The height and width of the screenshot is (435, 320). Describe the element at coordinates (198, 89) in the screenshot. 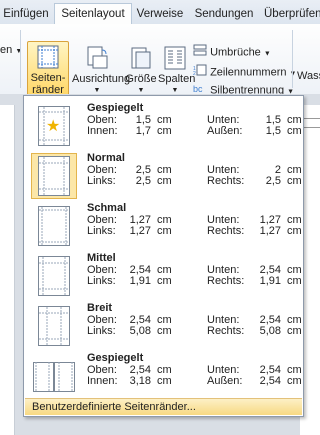

I see `svg-text: bc` at that location.